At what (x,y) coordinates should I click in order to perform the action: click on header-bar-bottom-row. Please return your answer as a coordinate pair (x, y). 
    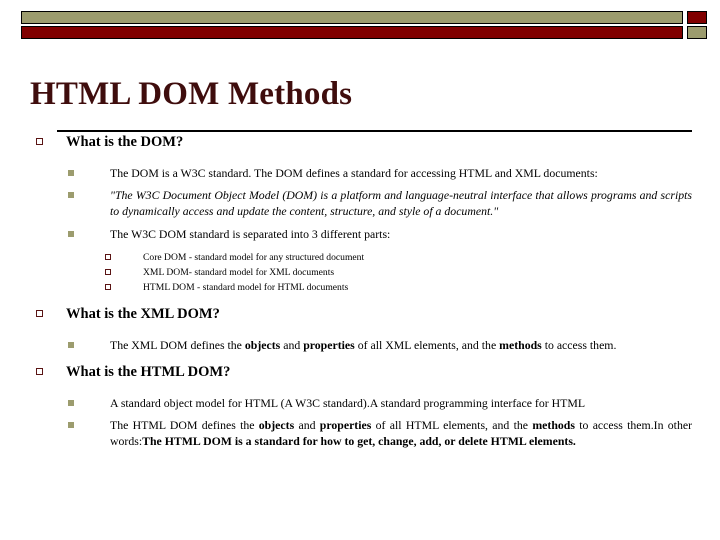
    Looking at the image, I should click on (364, 32).